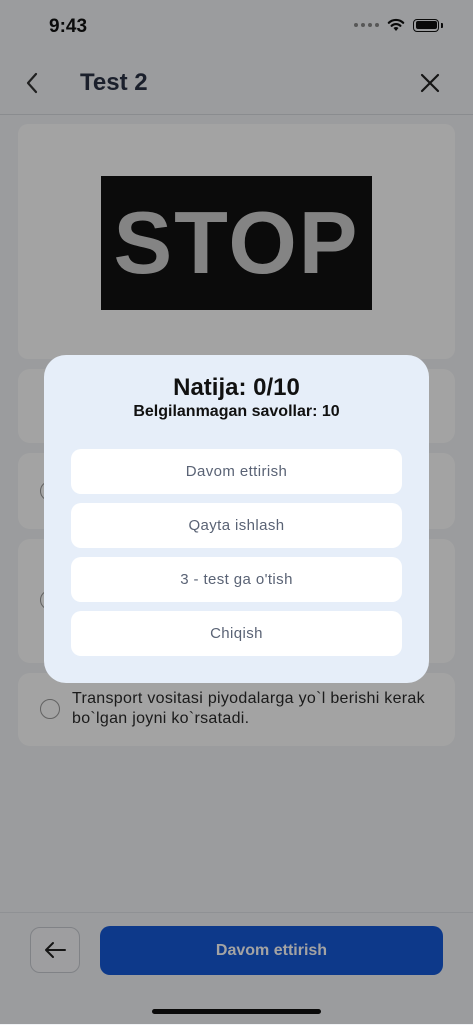 The height and width of the screenshot is (1025, 473). Describe the element at coordinates (236, 633) in the screenshot. I see `exit-button: Chiqish` at that location.